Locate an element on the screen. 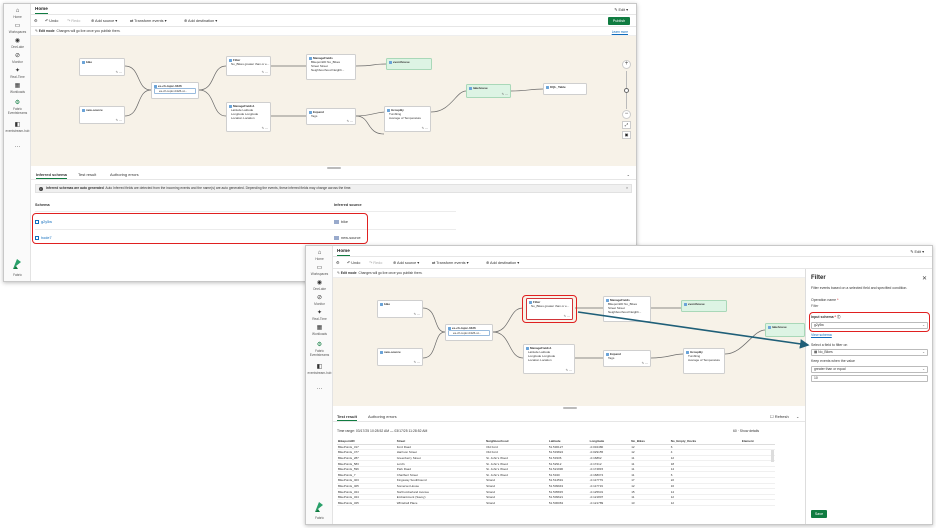 This screenshot has height=528, width=936. item-icon: ◧ is located at coordinates (319, 367).